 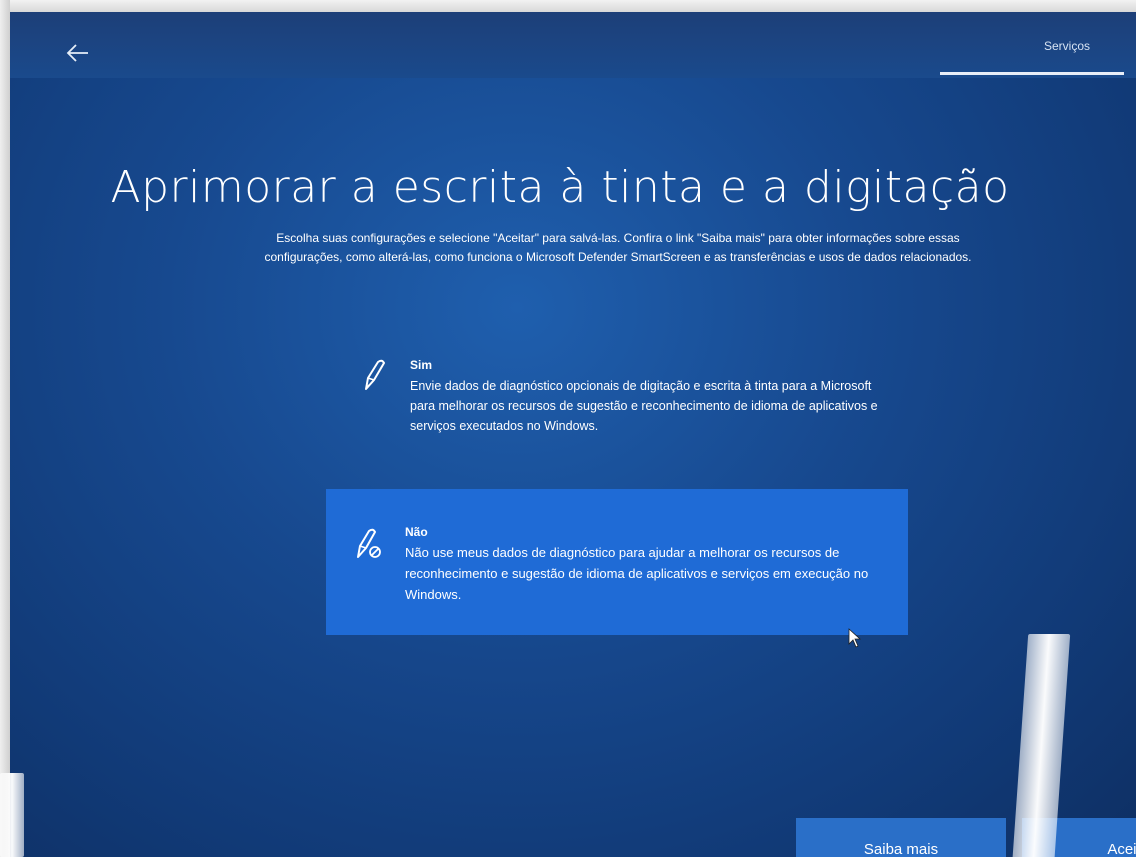 What do you see at coordinates (901, 837) in the screenshot?
I see `learn-more-button: Saiba mais` at bounding box center [901, 837].